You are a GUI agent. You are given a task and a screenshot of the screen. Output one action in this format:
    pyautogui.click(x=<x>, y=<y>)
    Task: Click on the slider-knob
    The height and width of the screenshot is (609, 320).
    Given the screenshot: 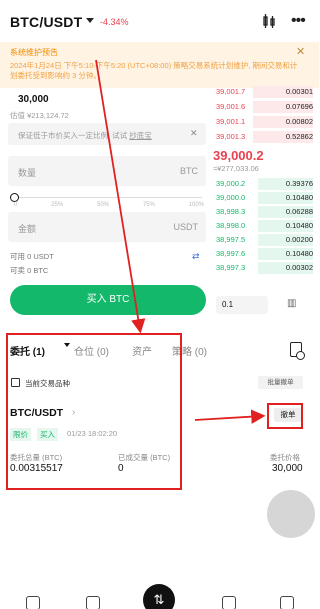 What is the action you would take?
    pyautogui.click(x=14, y=197)
    